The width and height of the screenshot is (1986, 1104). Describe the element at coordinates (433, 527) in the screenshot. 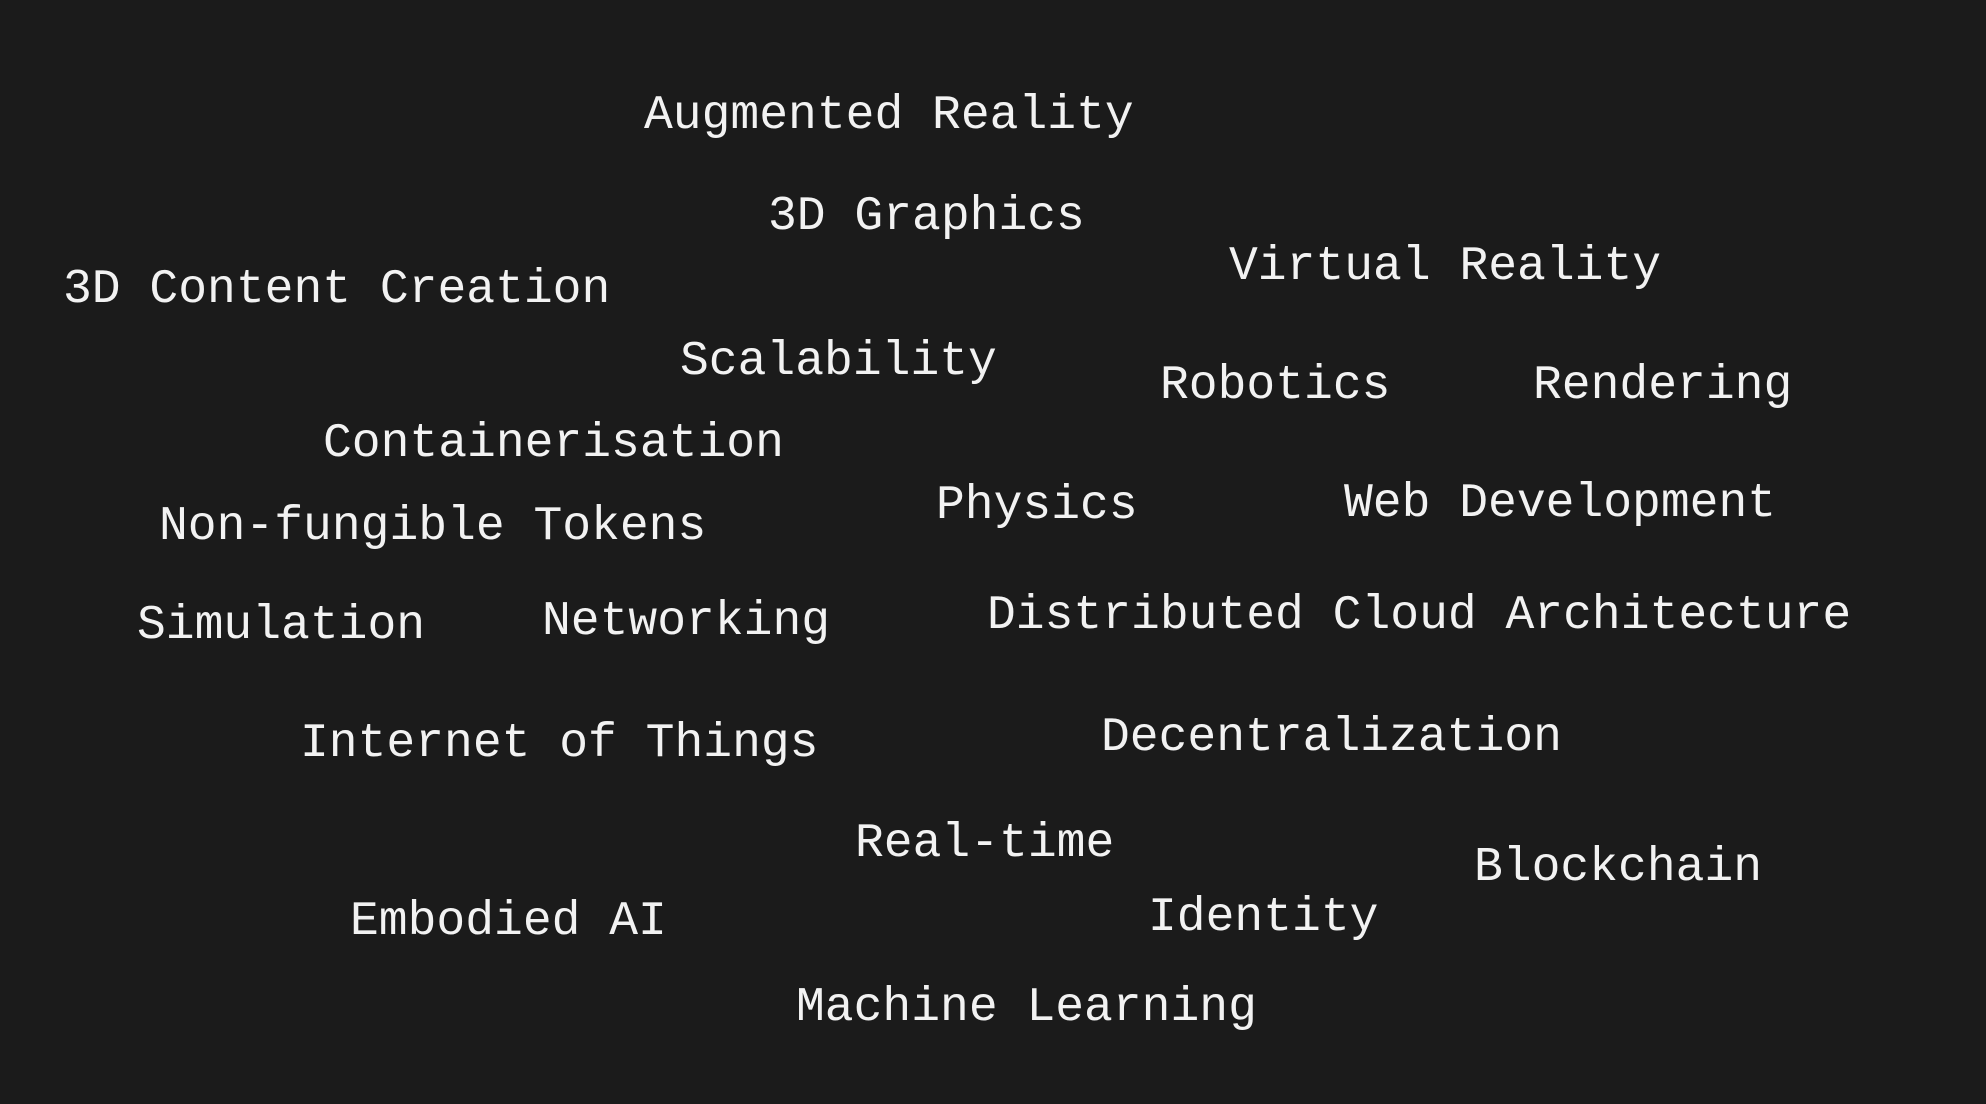

I see `term-non-fungible-tokens: Non-fungible Tokens` at that location.